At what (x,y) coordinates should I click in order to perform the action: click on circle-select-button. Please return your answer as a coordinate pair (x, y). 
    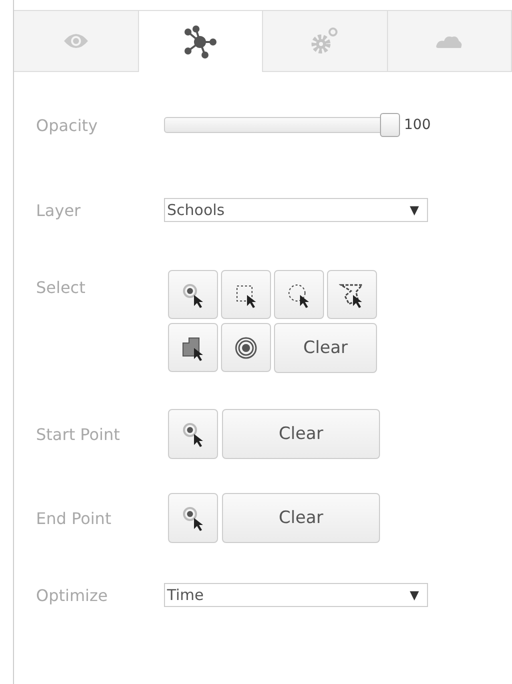
    Looking at the image, I should click on (299, 294).